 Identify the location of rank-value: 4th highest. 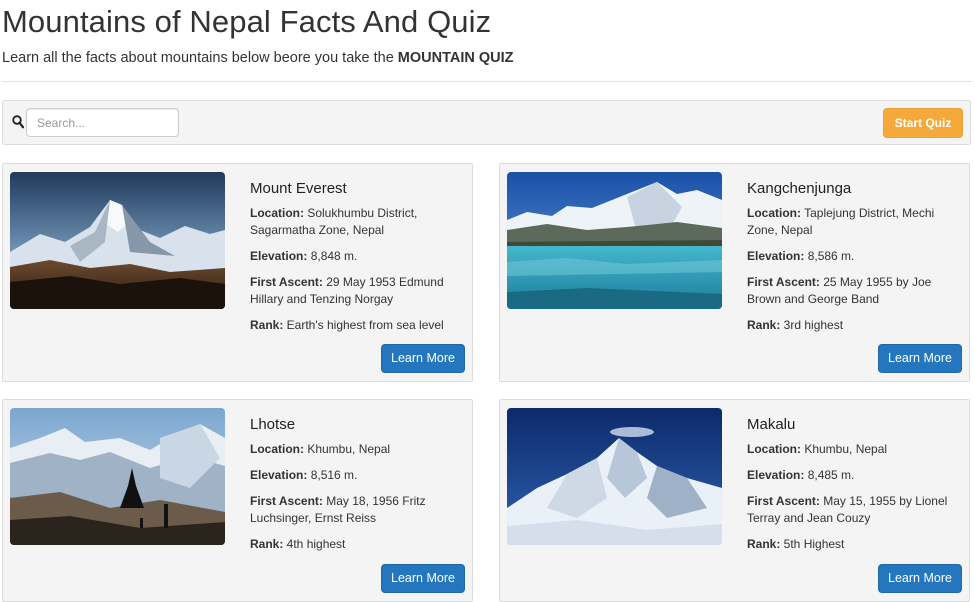
(314, 544).